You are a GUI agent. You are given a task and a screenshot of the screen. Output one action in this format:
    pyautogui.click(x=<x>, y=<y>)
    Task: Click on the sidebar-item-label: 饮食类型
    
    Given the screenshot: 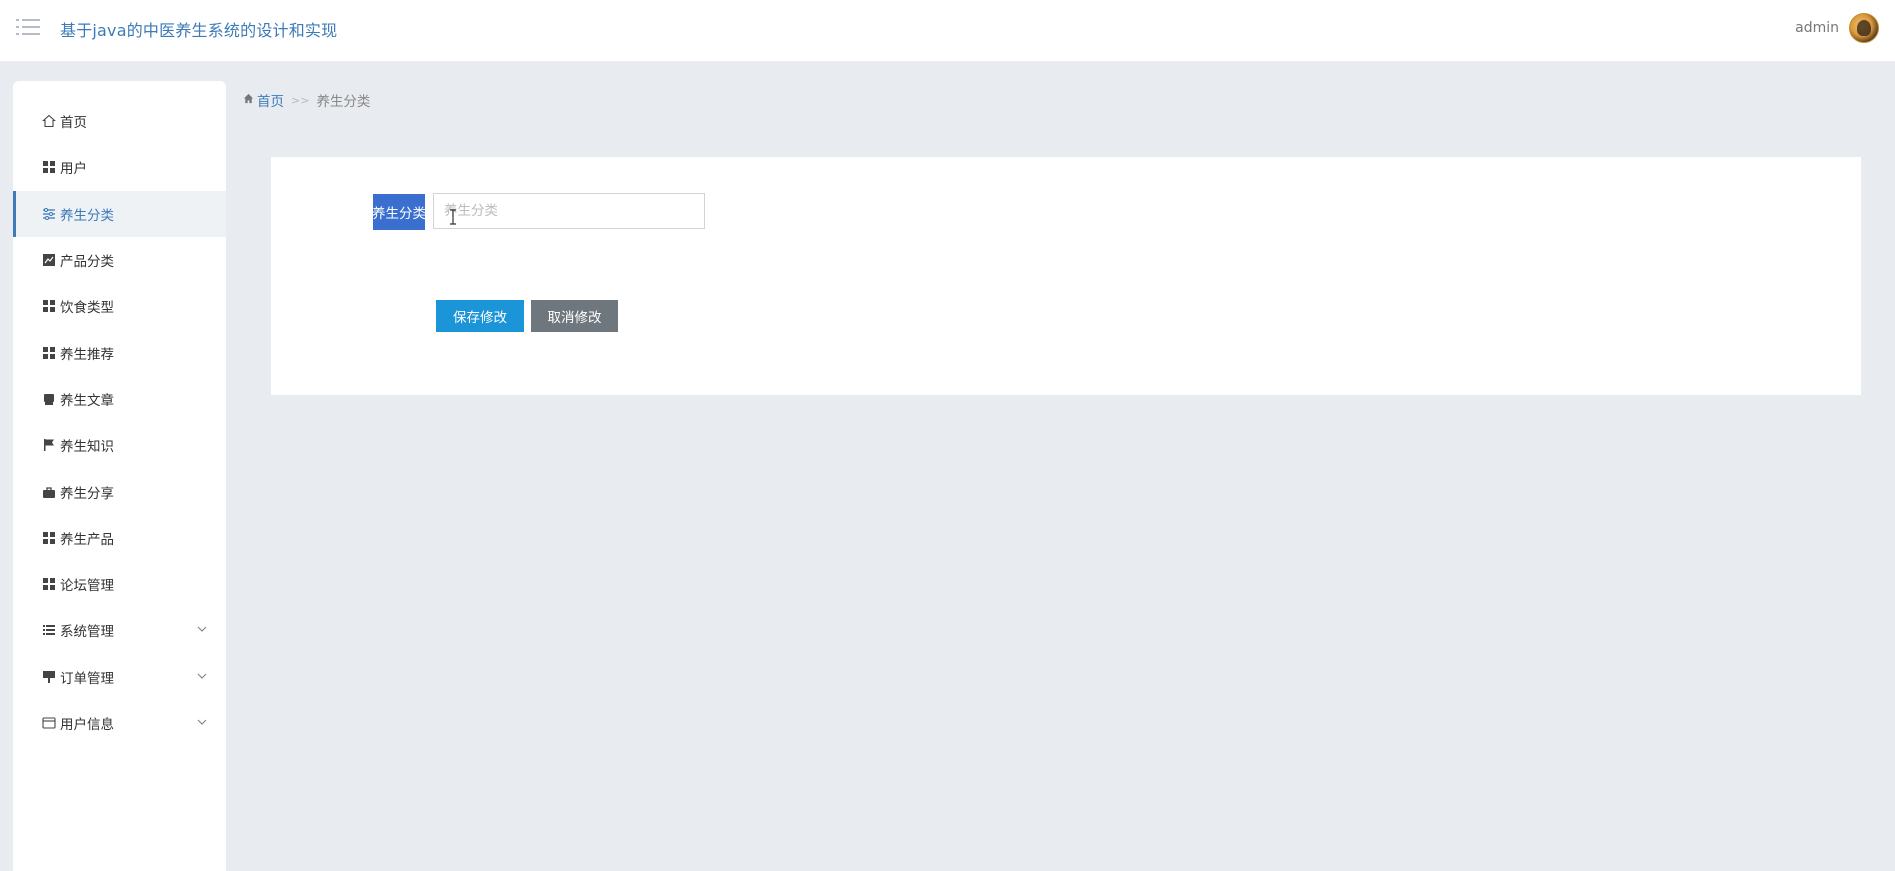 What is the action you would take?
    pyautogui.click(x=87, y=308)
    